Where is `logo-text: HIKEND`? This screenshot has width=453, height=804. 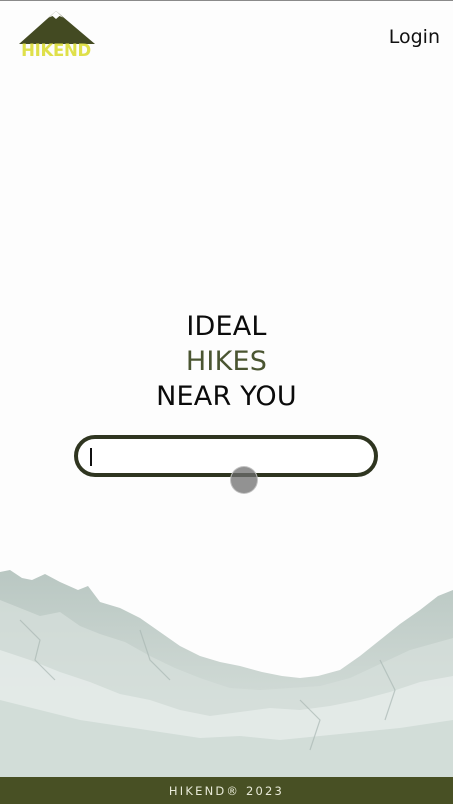 logo-text: HIKEND is located at coordinates (56, 50).